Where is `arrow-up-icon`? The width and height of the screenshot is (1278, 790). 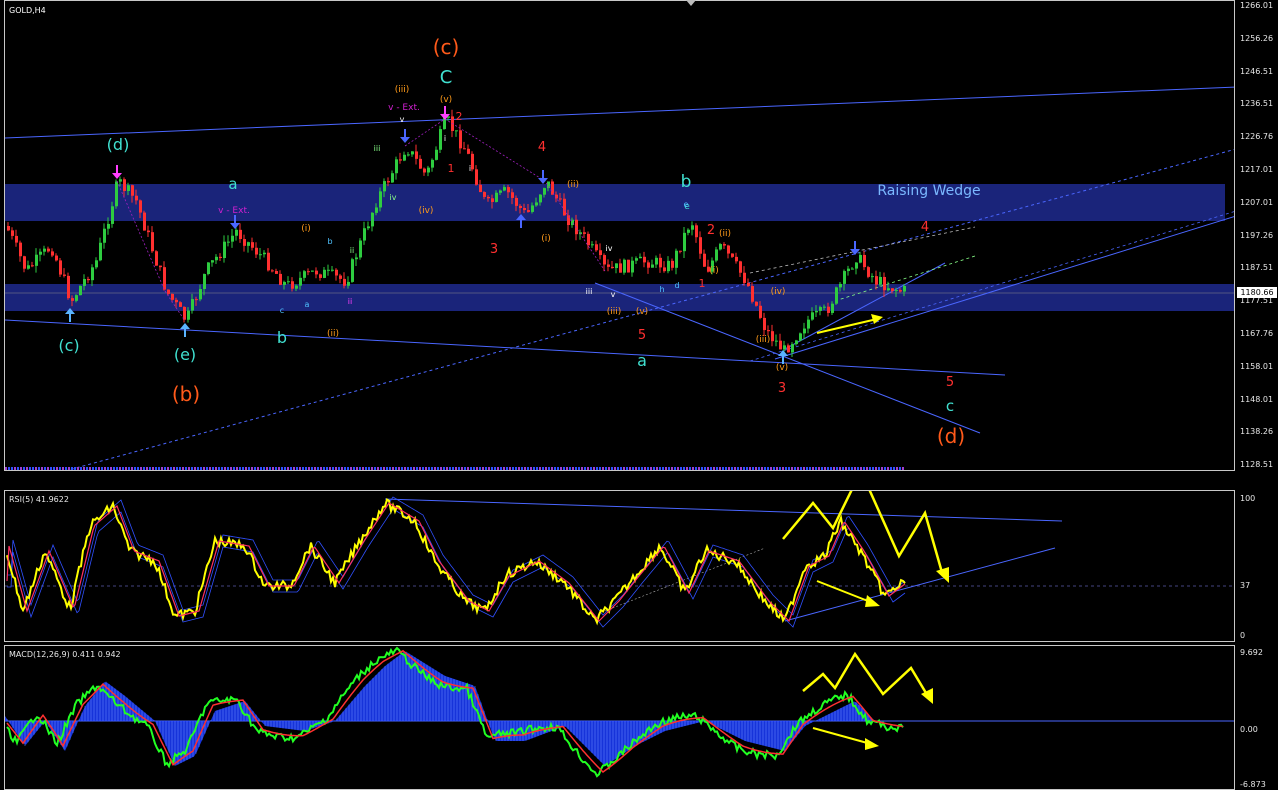 arrow-up-icon is located at coordinates (783, 353).